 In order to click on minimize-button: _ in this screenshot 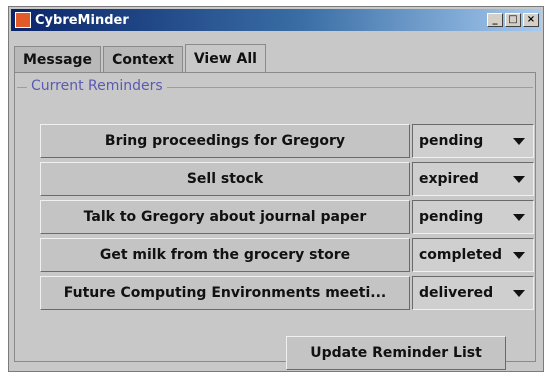, I will do `click(495, 20)`.